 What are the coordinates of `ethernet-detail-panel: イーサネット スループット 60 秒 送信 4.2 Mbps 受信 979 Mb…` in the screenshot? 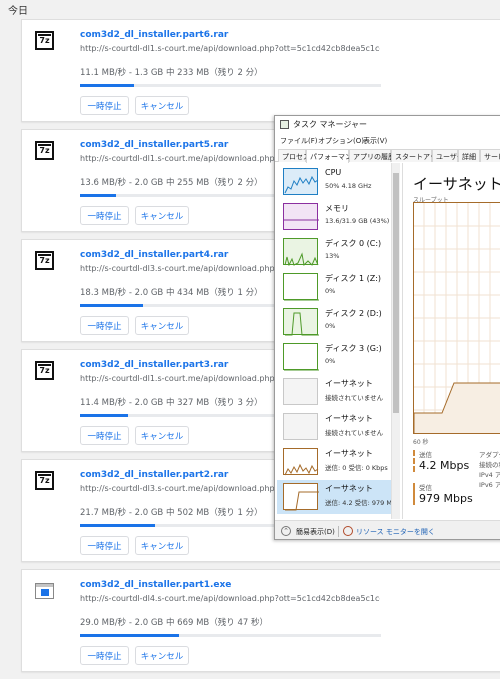 It's located at (451, 341).